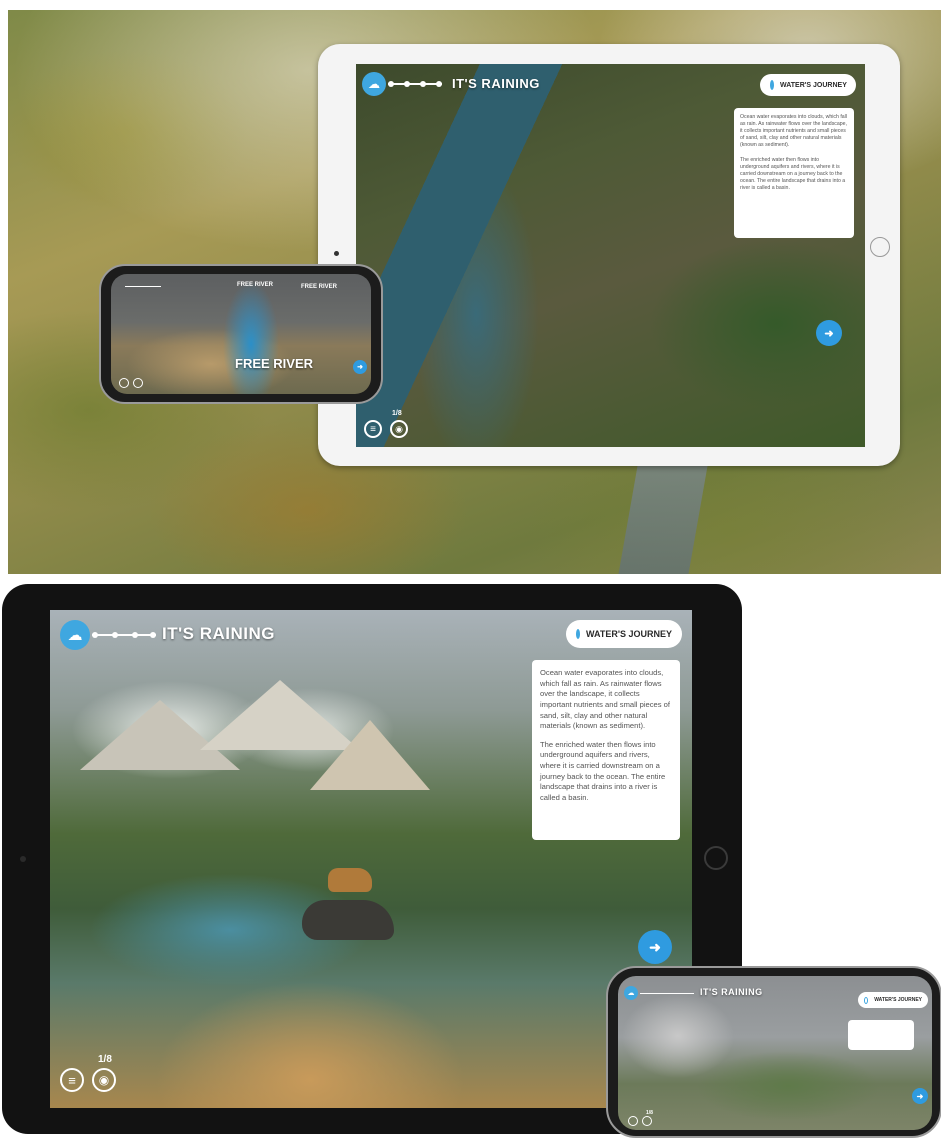 The height and width of the screenshot is (1138, 941). I want to click on free-river-banner: FREE RIVER, so click(274, 363).